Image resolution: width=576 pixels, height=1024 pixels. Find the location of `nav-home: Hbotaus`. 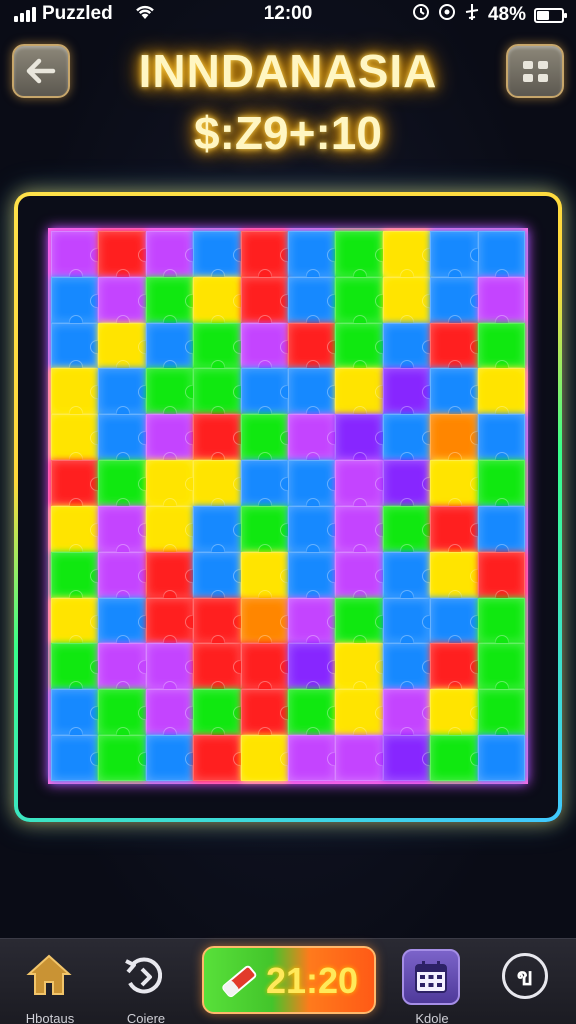

nav-home: Hbotaus is located at coordinates (50, 981).